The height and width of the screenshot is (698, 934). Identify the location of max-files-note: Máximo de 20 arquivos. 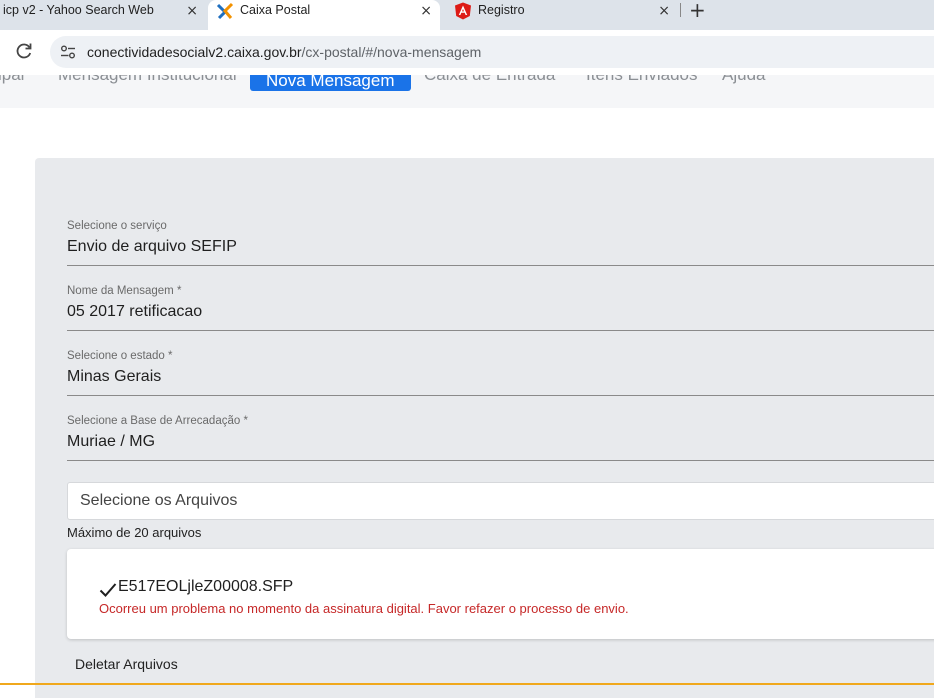
(134, 532).